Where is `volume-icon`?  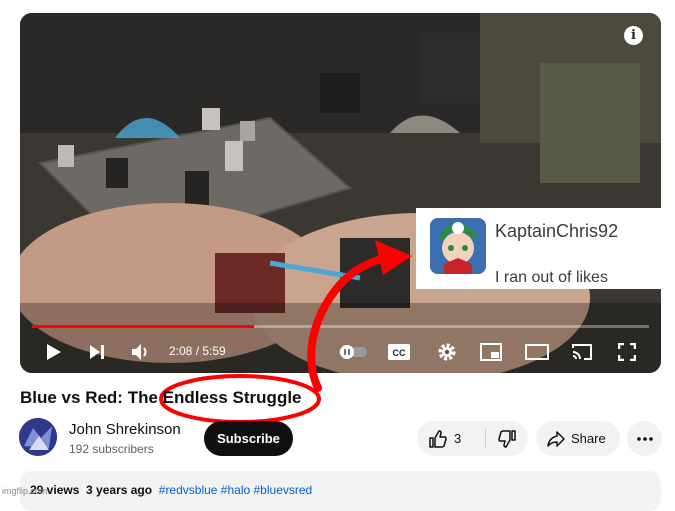 volume-icon is located at coordinates (141, 352).